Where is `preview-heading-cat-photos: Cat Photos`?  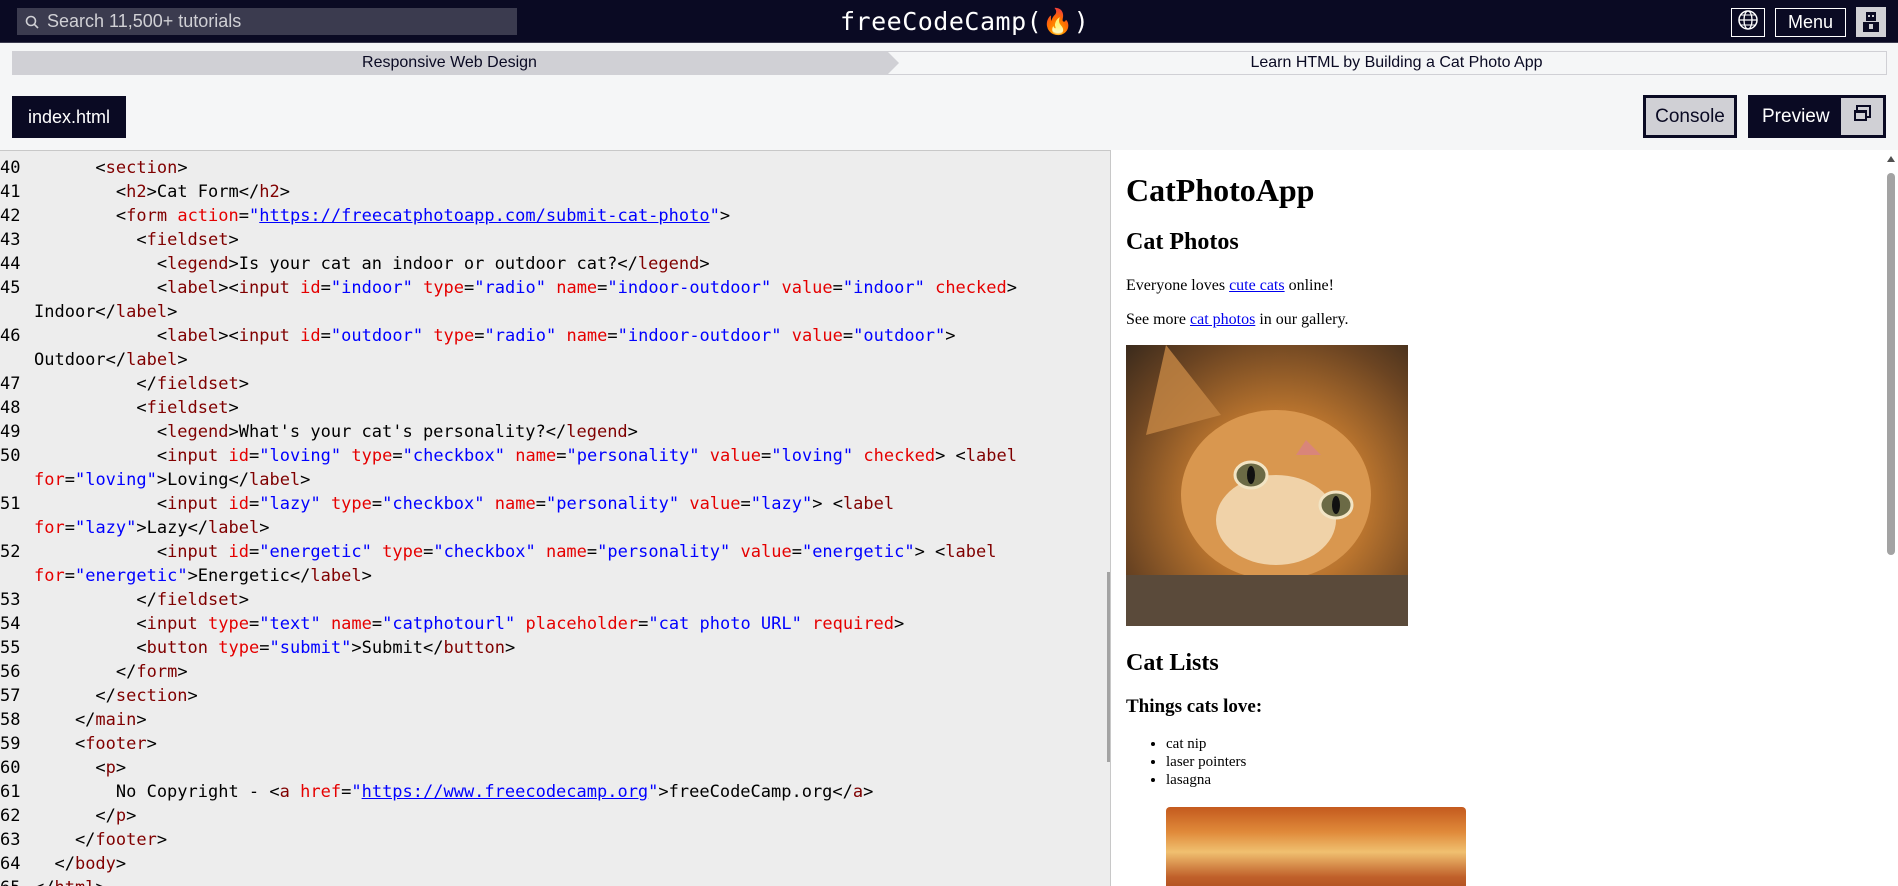
preview-heading-cat-photos: Cat Photos is located at coordinates (1182, 242).